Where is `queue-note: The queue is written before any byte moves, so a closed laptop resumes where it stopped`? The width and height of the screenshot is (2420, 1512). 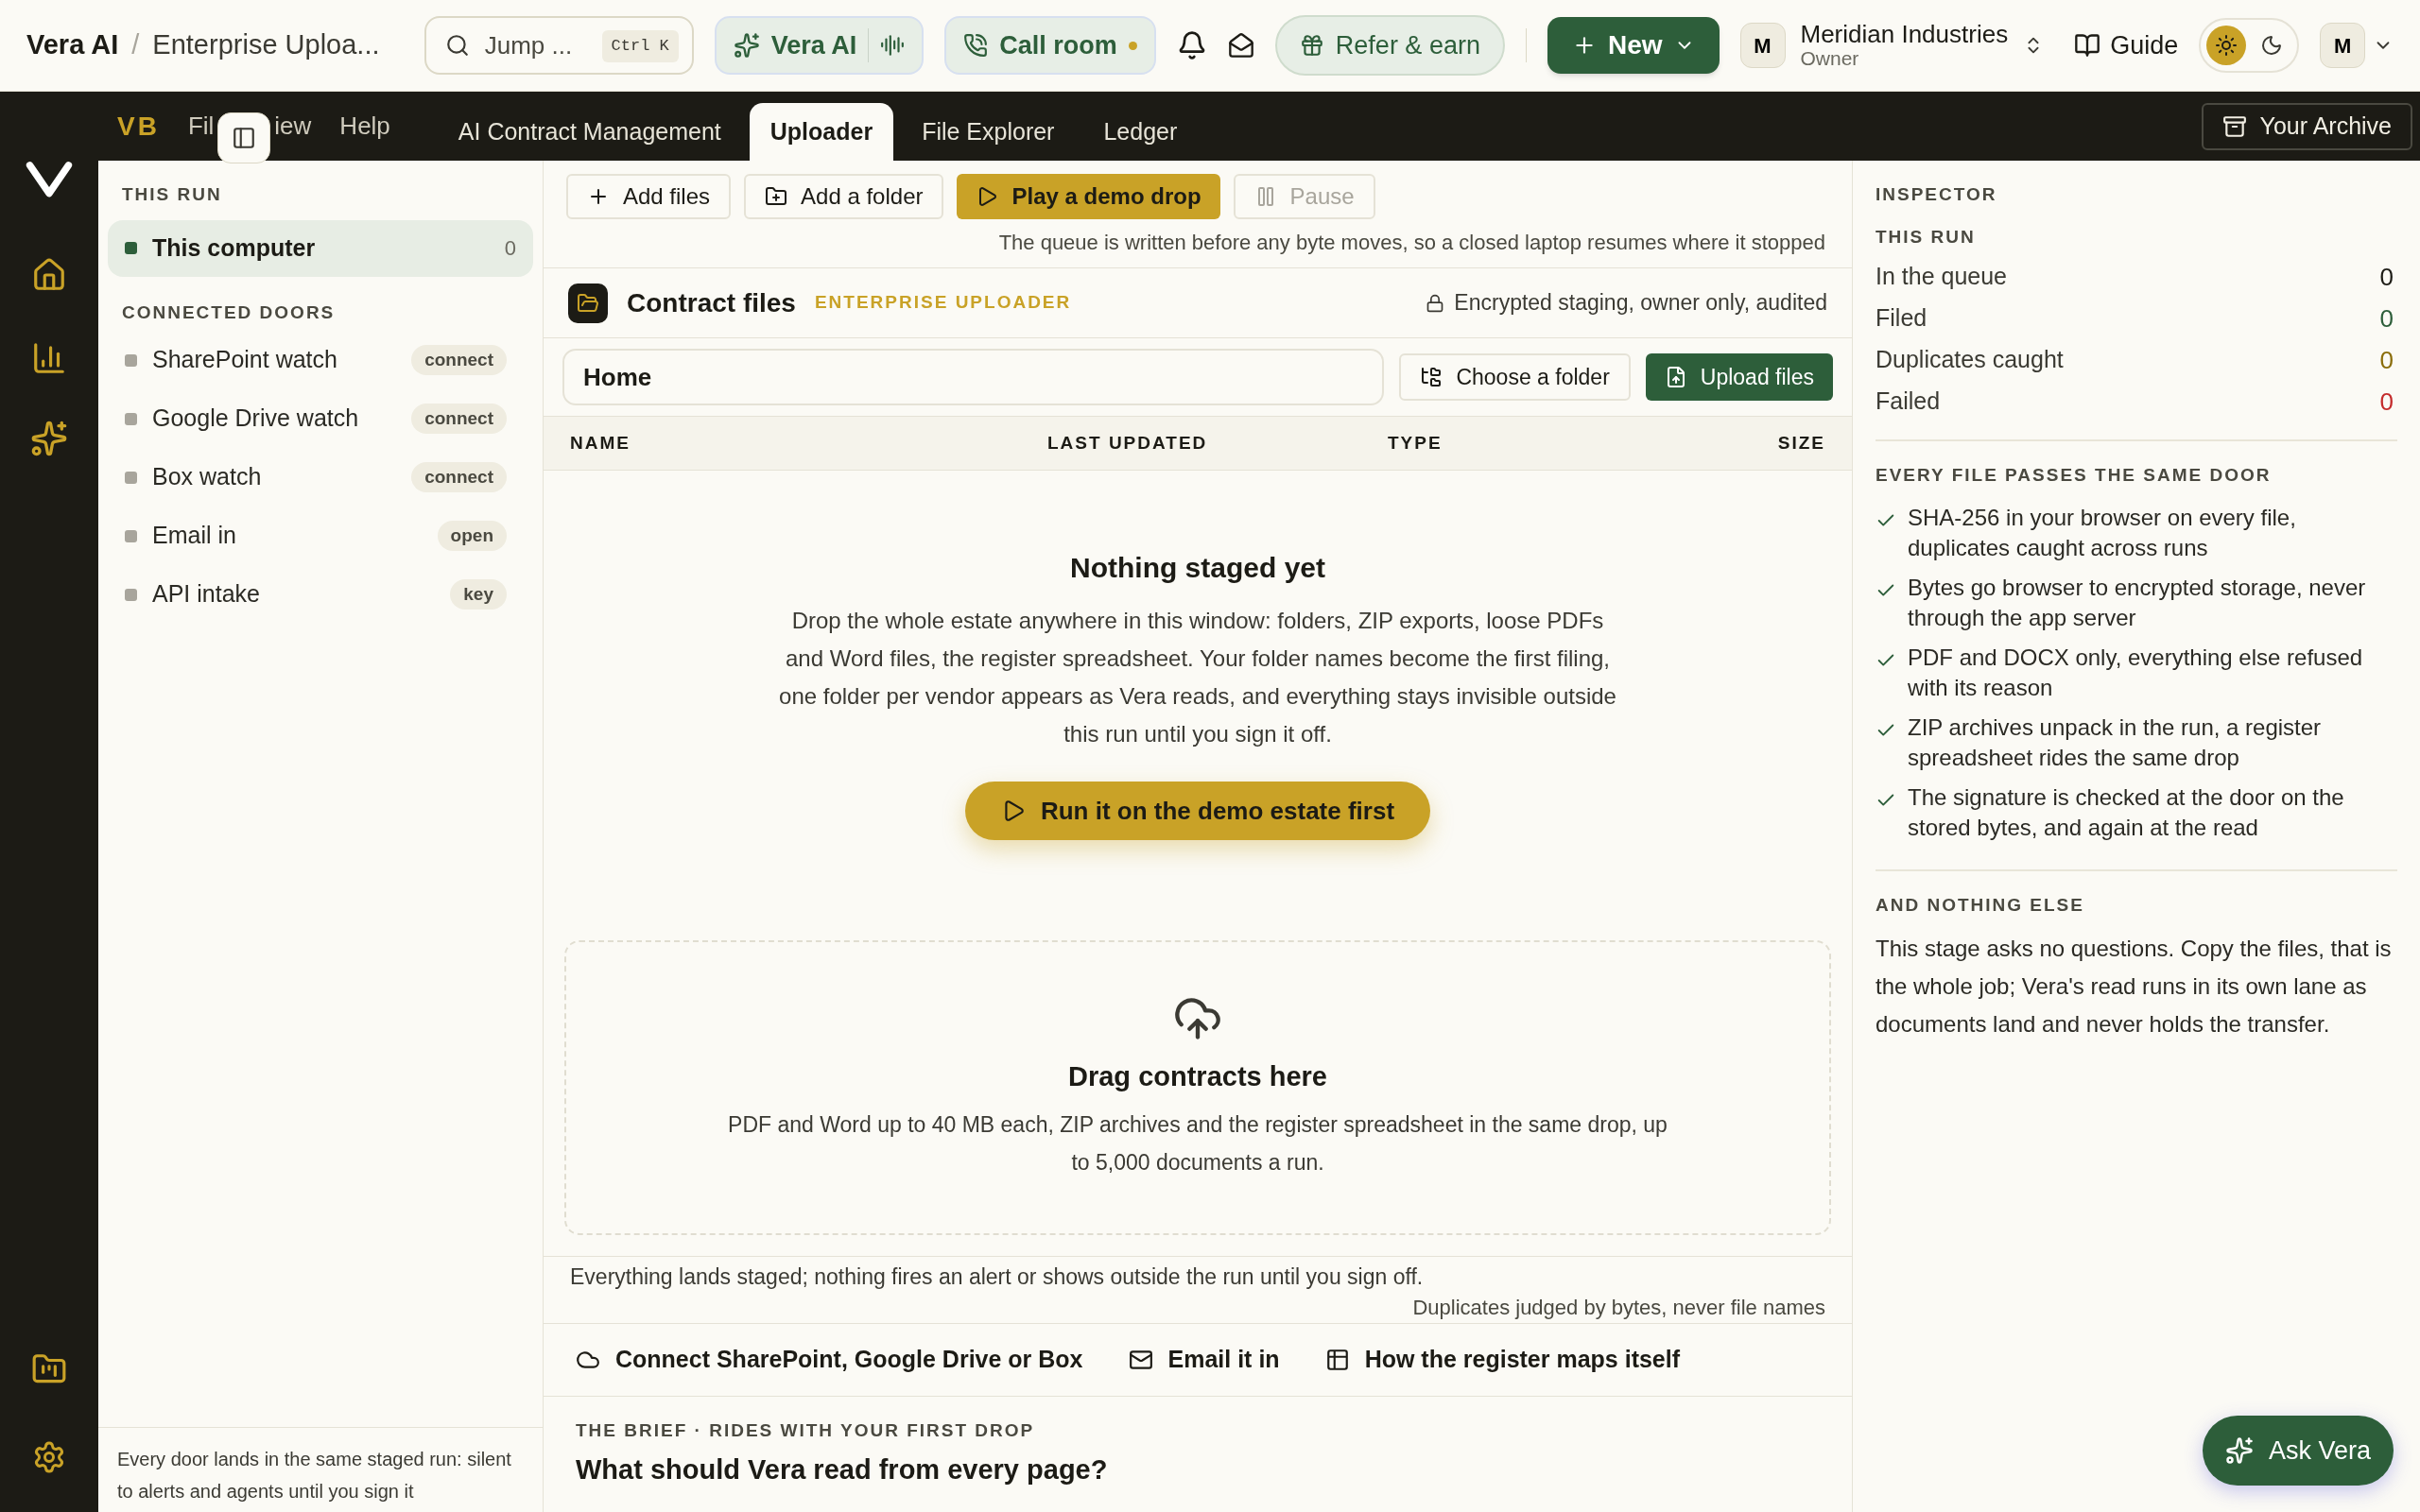
queue-note: The queue is written before any byte moves, so a closed laptop resumes where it stopped is located at coordinates (1198, 247).